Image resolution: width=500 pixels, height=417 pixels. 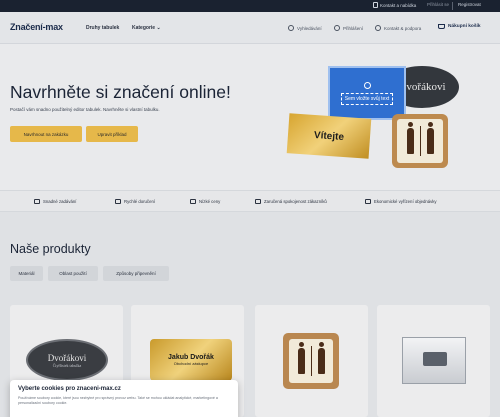 I want to click on account-label: Přihlášení, so click(x=353, y=28).